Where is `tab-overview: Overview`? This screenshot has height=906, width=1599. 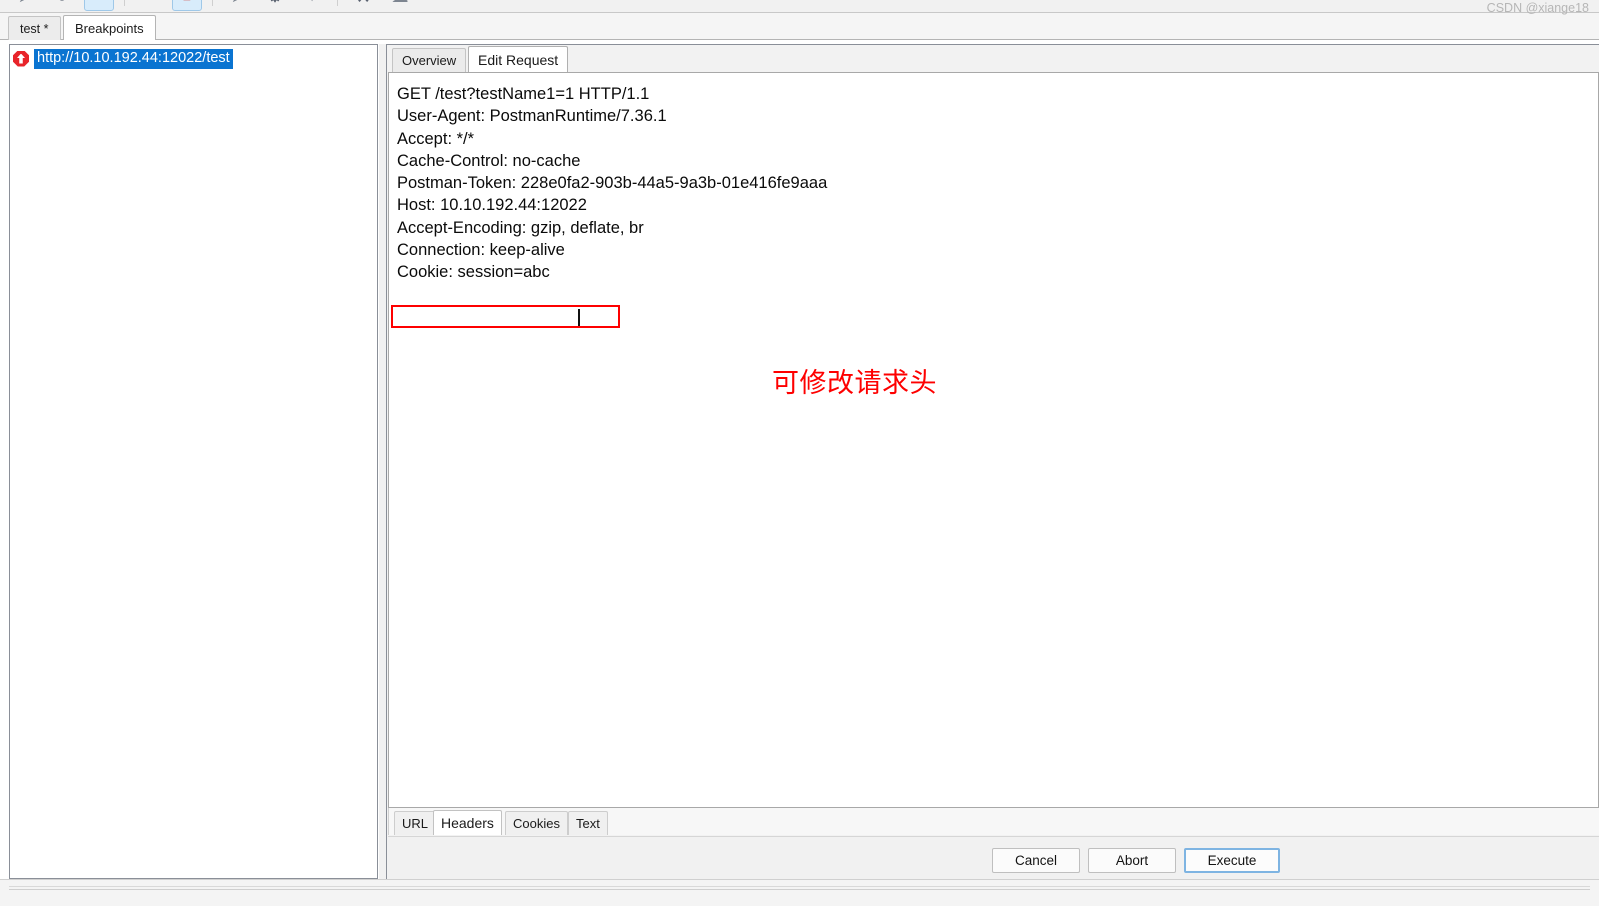
tab-overview: Overview is located at coordinates (429, 60).